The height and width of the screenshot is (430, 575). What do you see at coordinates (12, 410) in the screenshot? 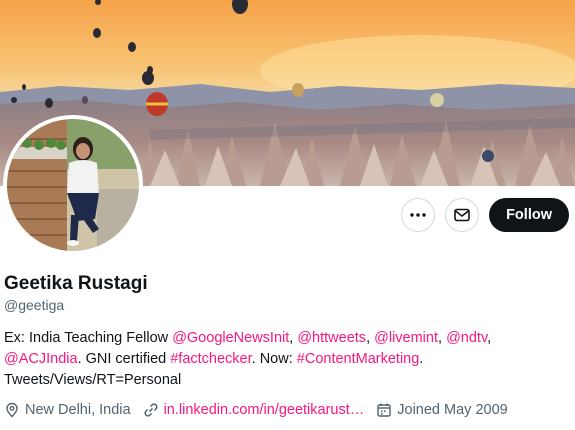
I see `location-pin-icon` at bounding box center [12, 410].